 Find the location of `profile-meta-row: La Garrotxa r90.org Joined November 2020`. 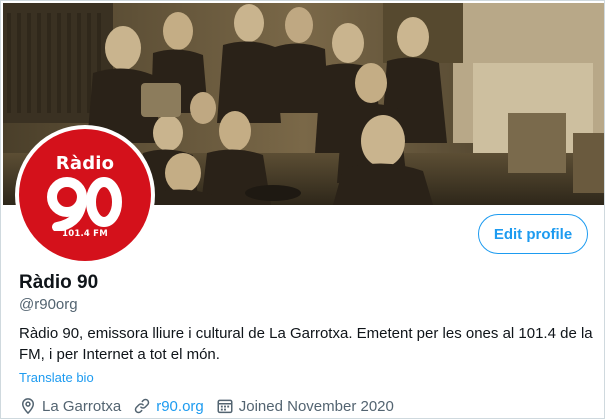

profile-meta-row: La Garrotxa r90.org Joined November 2020 is located at coordinates (212, 406).